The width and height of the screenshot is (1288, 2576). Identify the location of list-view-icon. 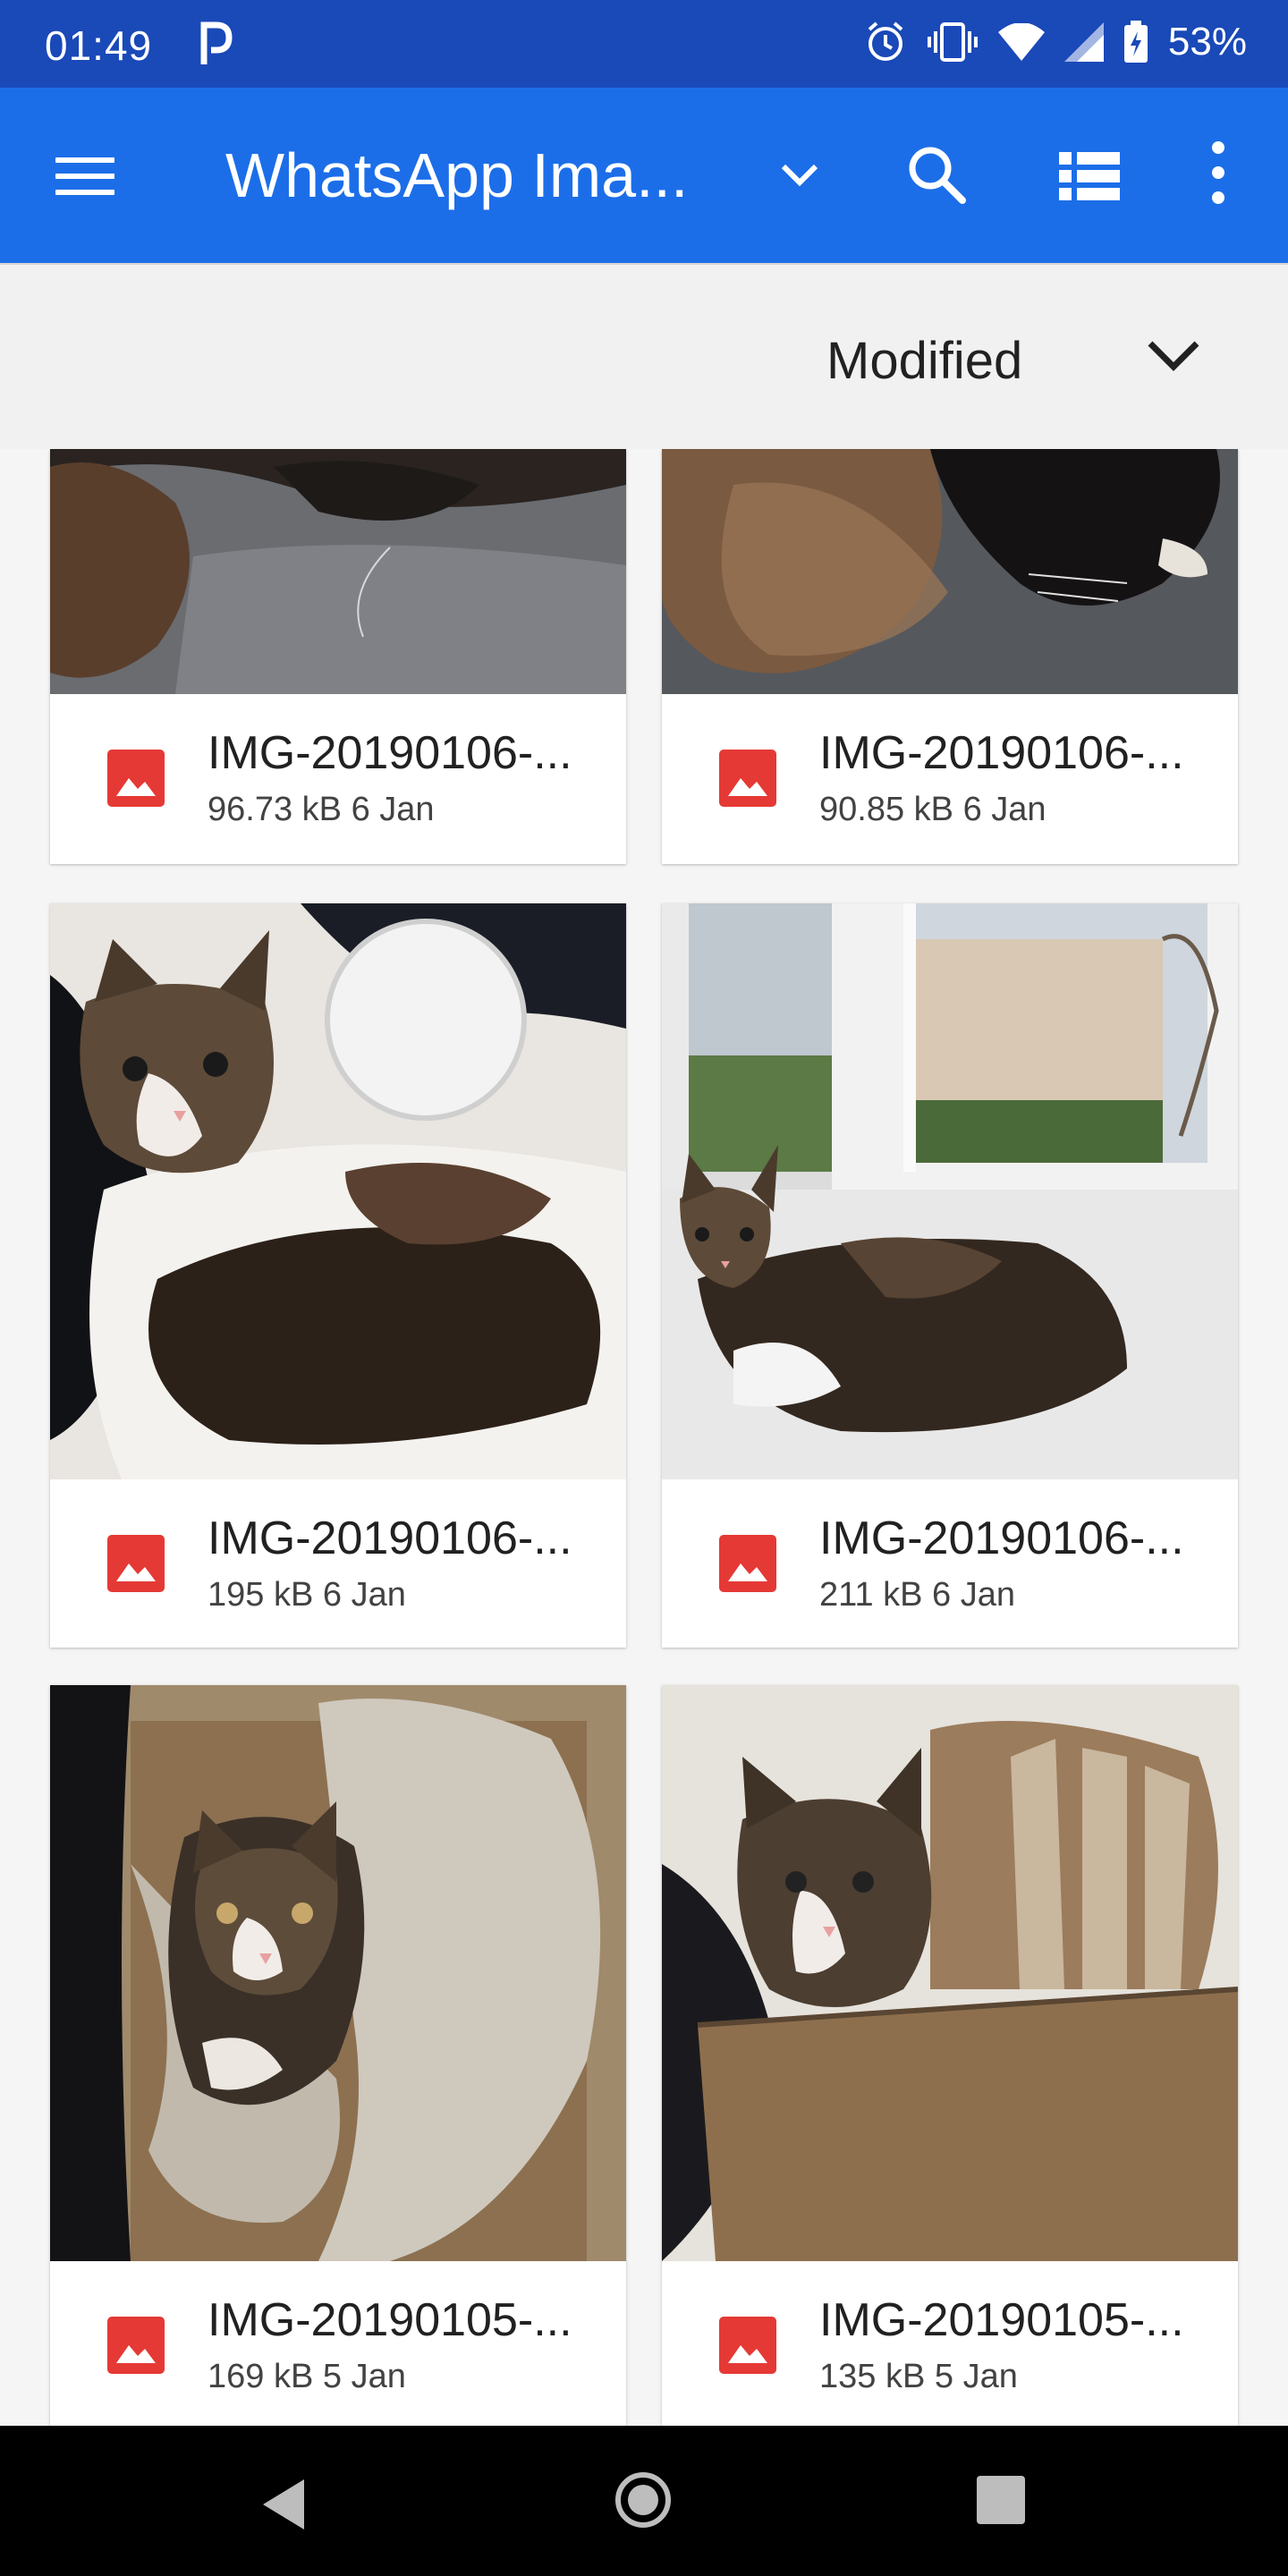
(1089, 176).